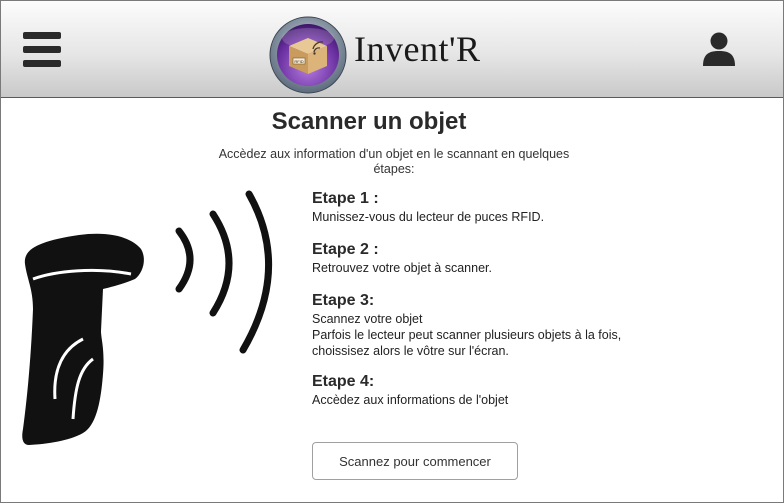 The height and width of the screenshot is (503, 784). Describe the element at coordinates (369, 121) in the screenshot. I see `page-title: Scanner un objet` at that location.